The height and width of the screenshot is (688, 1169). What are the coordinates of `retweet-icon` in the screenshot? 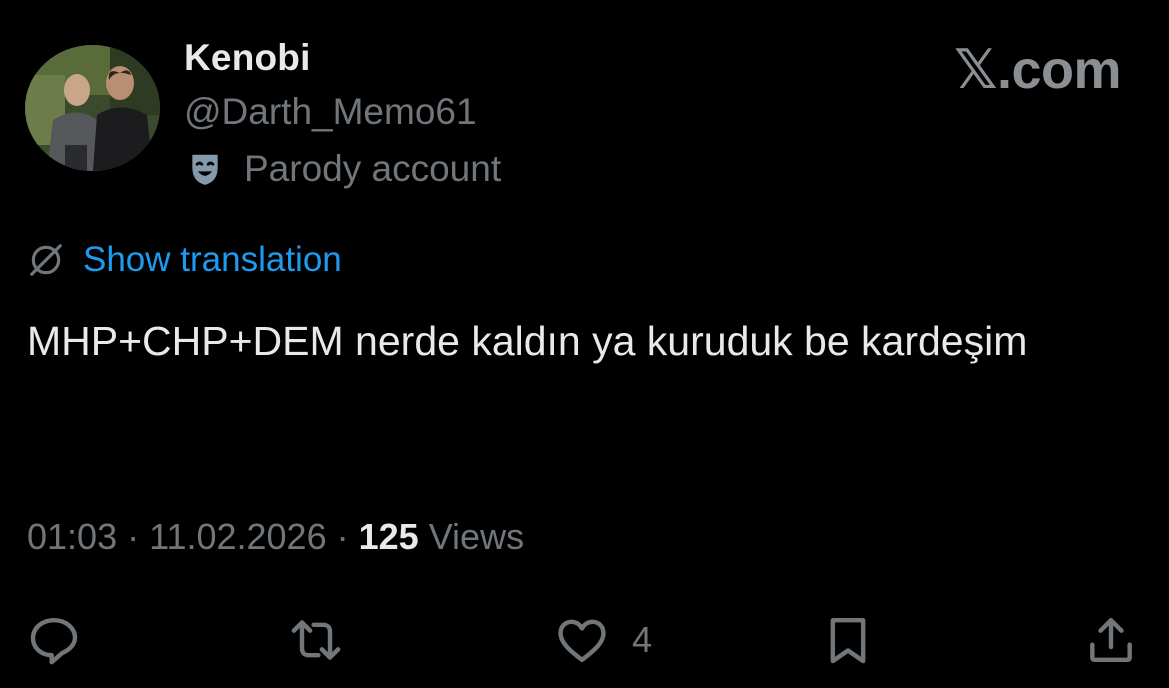 It's located at (316, 640).